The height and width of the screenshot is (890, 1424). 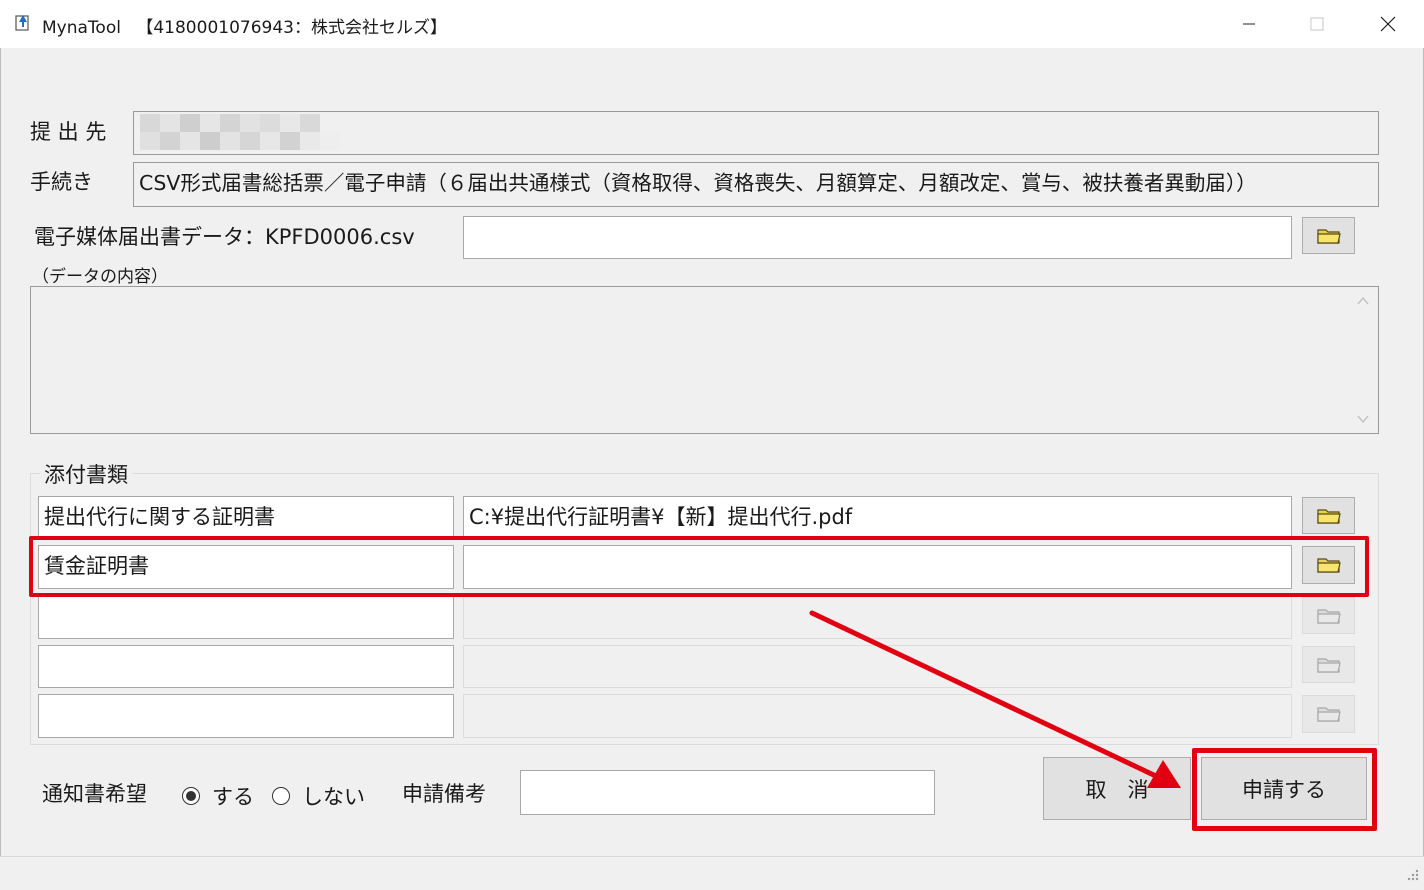 I want to click on minimize-button, so click(x=1249, y=24).